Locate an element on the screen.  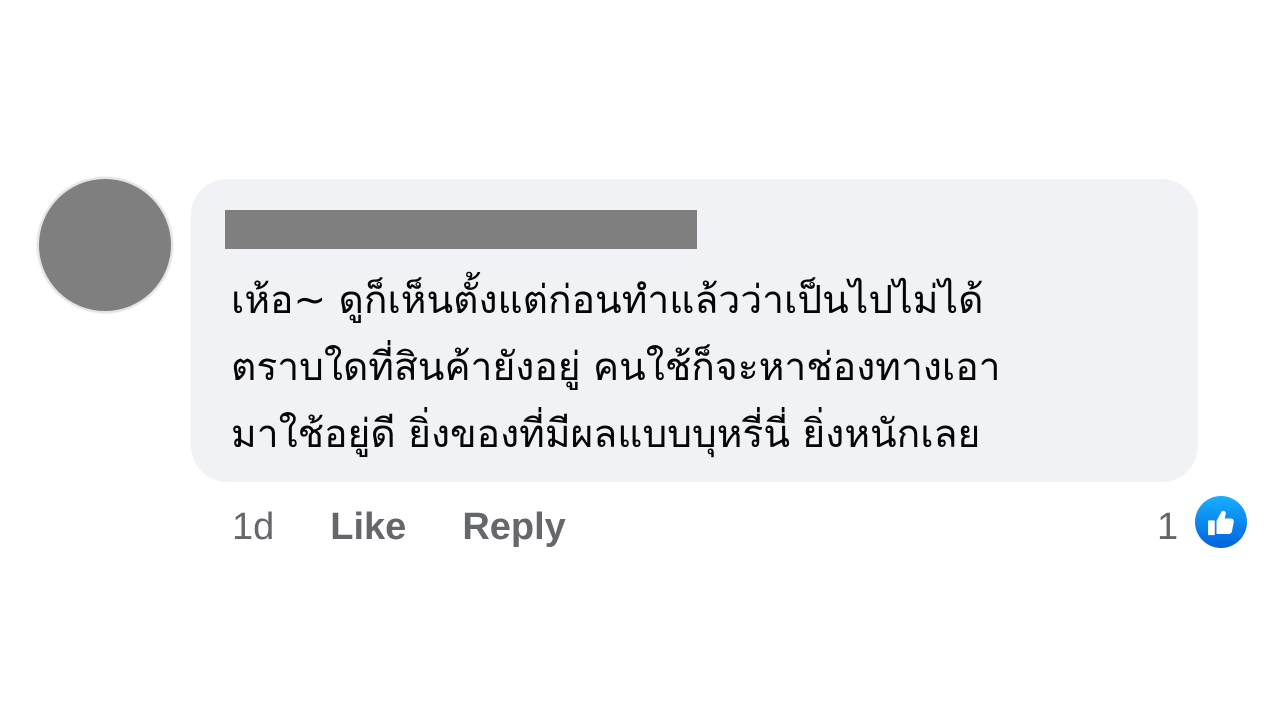
like-reaction-badge is located at coordinates (1221, 522).